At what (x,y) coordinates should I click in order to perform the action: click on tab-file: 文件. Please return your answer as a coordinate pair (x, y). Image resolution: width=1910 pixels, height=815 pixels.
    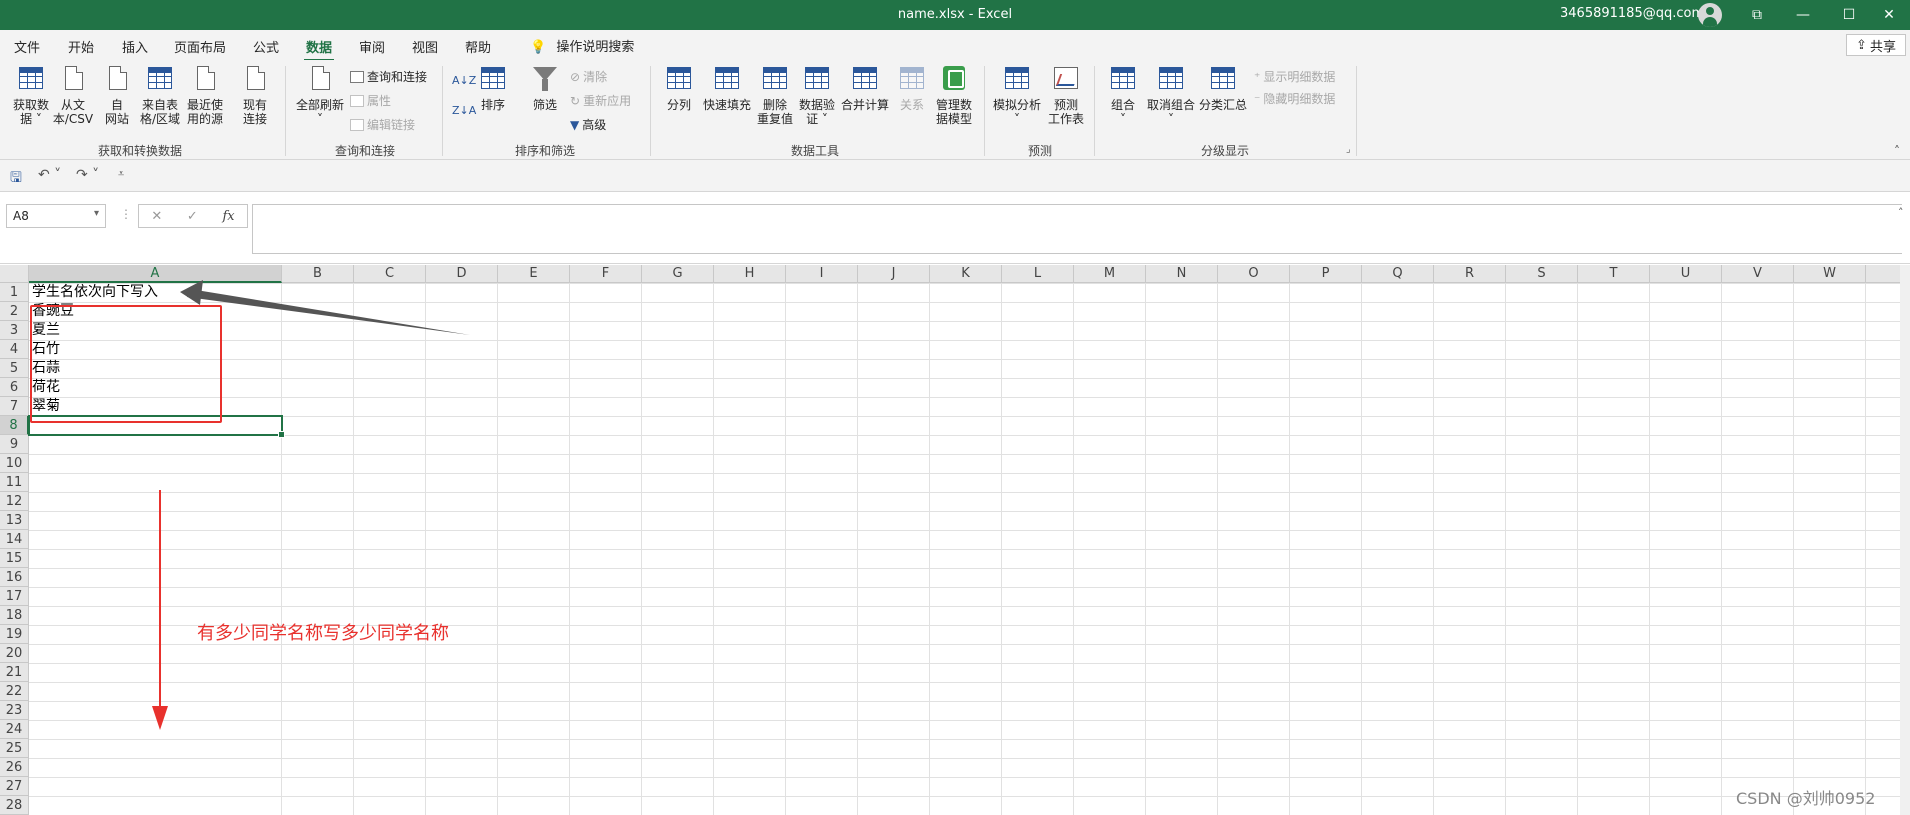
    Looking at the image, I should click on (27, 46).